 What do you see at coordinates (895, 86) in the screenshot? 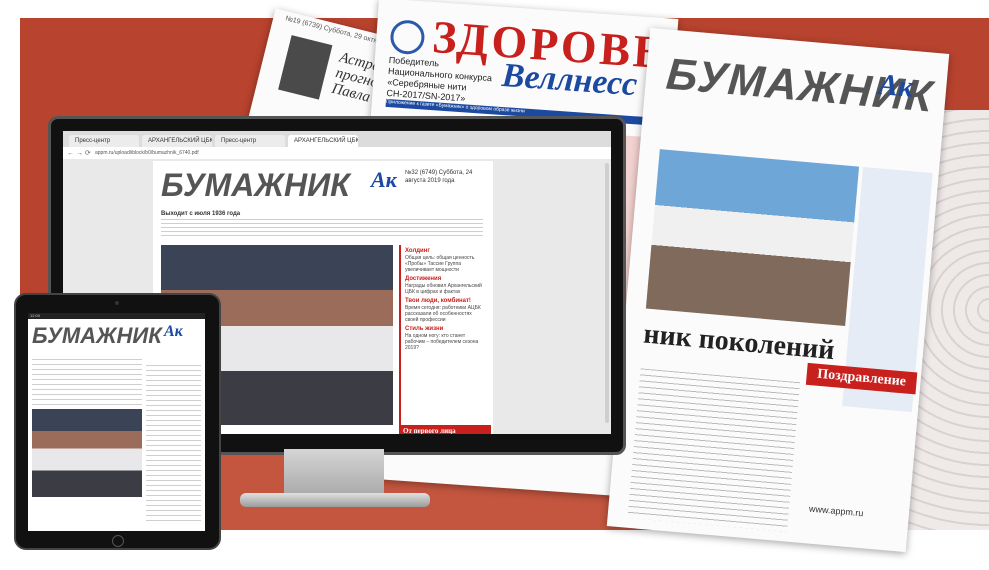
I see `main-logo-mark: Ак` at bounding box center [895, 86].